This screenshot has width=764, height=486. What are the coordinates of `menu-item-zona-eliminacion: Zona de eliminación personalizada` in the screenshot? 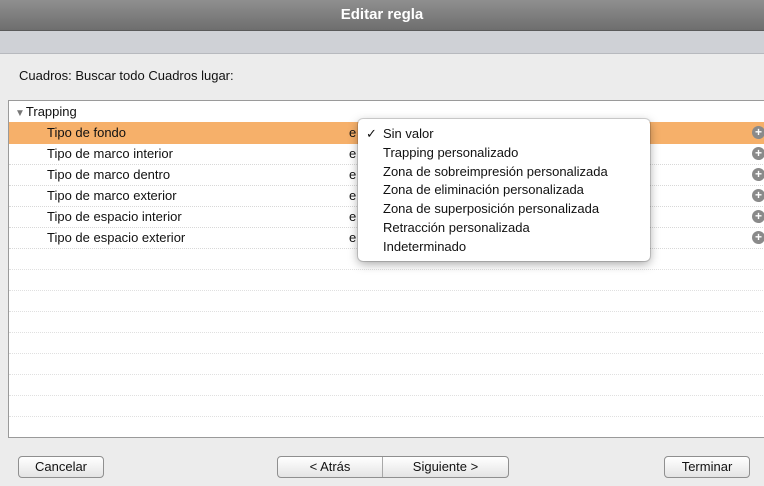 It's located at (504, 190).